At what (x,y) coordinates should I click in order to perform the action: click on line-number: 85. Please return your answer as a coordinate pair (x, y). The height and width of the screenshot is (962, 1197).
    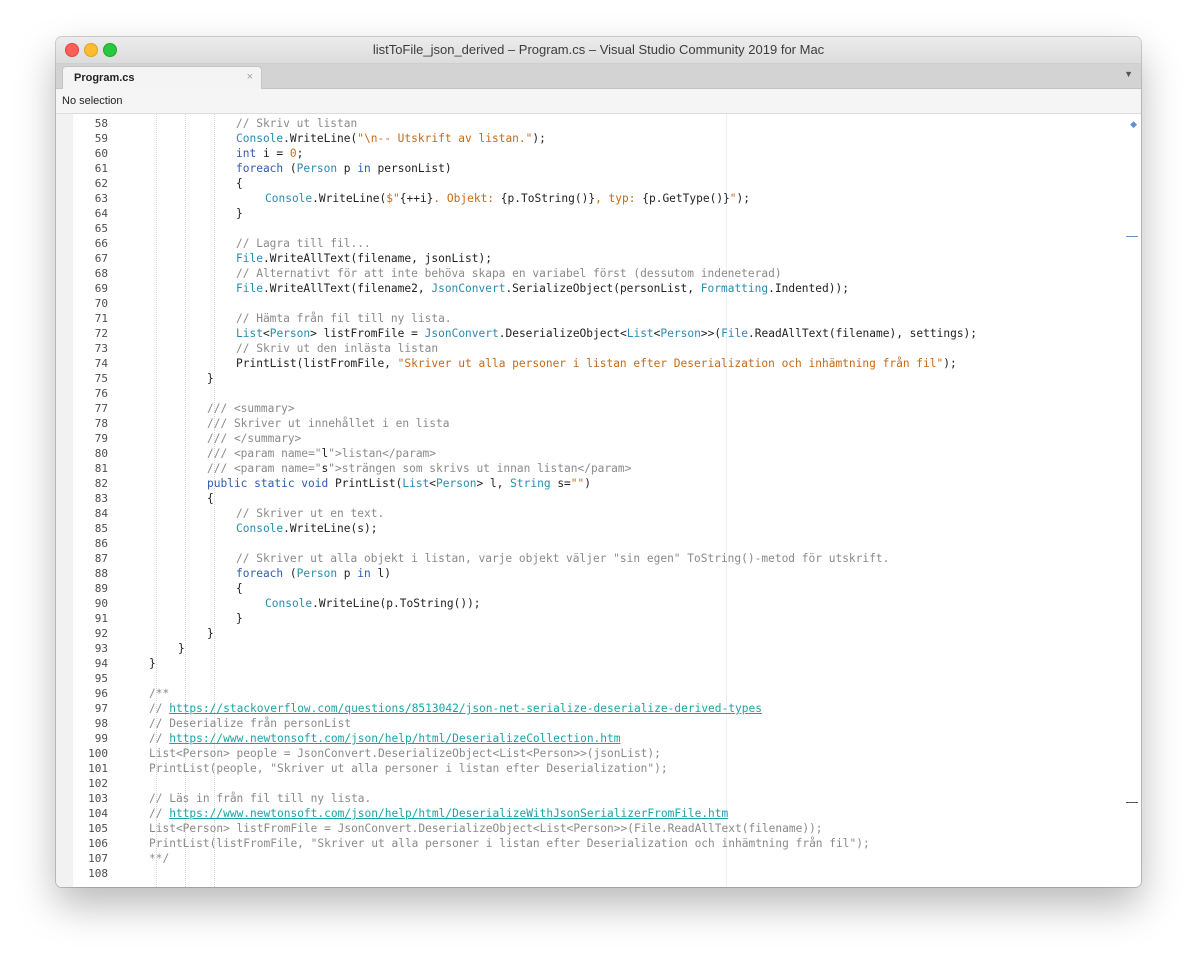
    Looking at the image, I should click on (101, 528).